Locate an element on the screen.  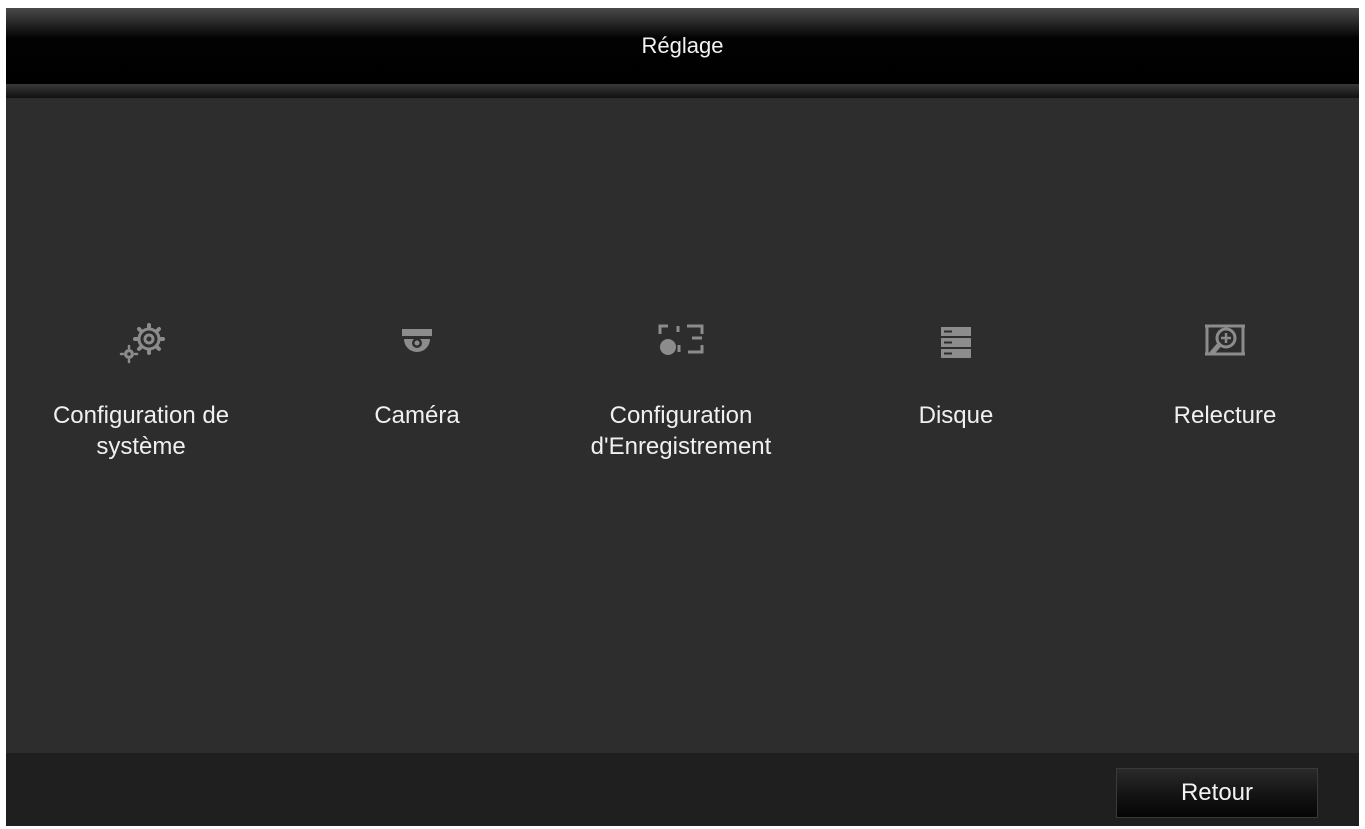
title-divider is located at coordinates (682, 91).